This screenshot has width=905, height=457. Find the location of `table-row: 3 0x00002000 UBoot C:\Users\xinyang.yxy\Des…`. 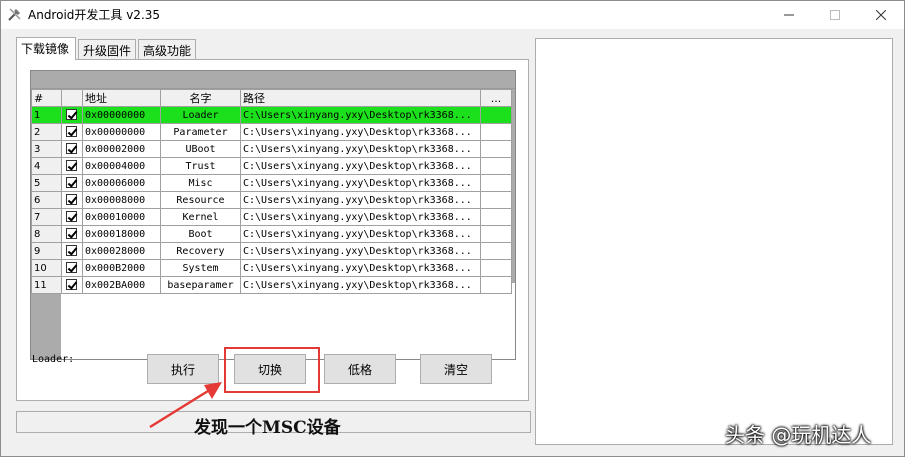

table-row: 3 0x00002000 UBoot C:\Users\xinyang.yxy\Des… is located at coordinates (271, 149).